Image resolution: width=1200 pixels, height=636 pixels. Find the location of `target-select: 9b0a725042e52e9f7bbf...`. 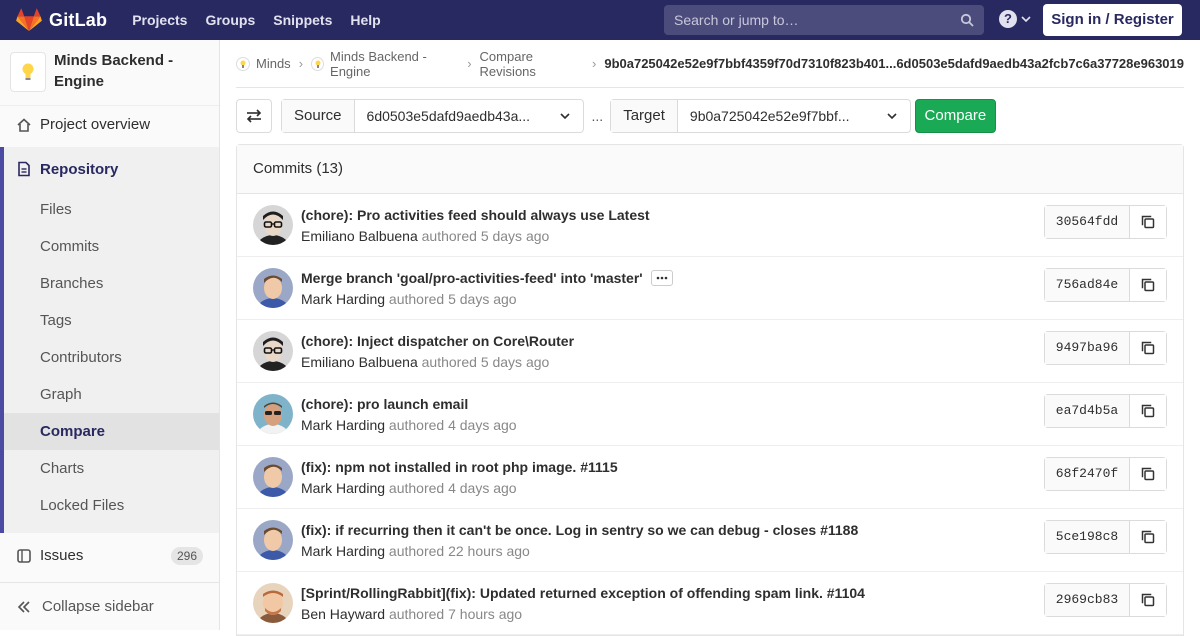

target-select: 9b0a725042e52e9f7bbf... is located at coordinates (794, 116).